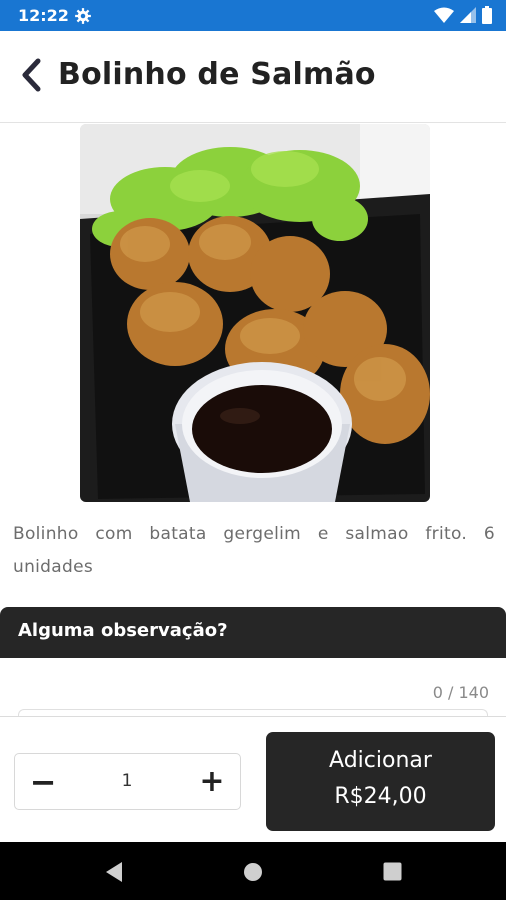 The height and width of the screenshot is (900, 506). Describe the element at coordinates (253, 632) in the screenshot. I see `observation-header: Alguma observação?` at that location.